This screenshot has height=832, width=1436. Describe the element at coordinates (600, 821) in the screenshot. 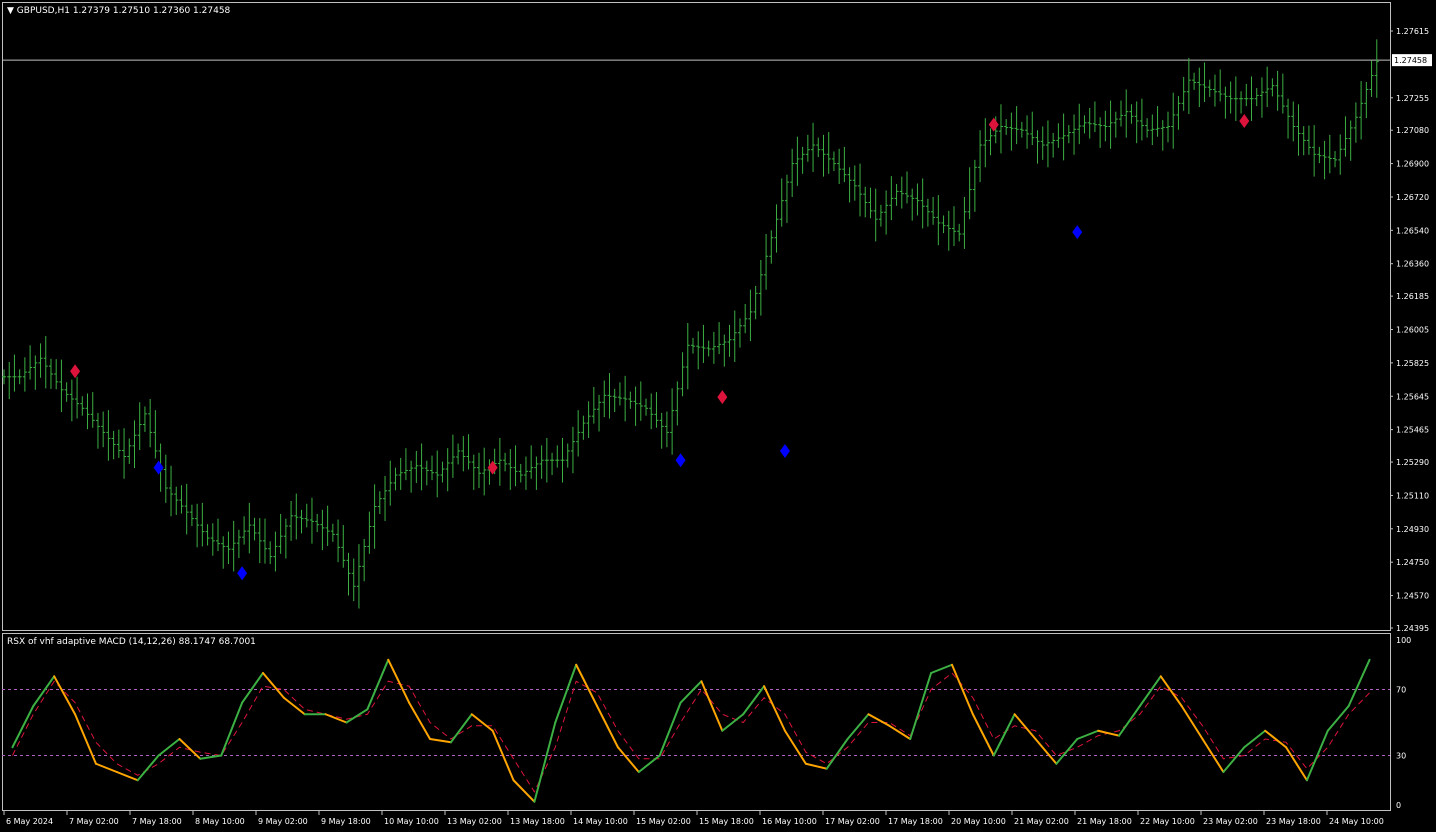

I see `time-axis-label: 14 May 10:00` at that location.